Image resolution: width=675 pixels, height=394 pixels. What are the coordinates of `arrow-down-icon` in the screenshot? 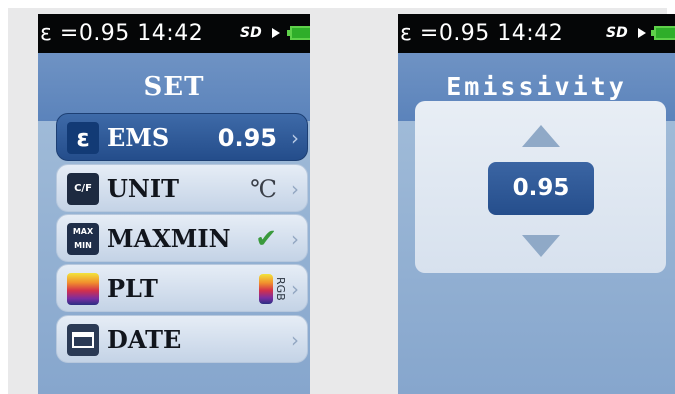 It's located at (541, 246).